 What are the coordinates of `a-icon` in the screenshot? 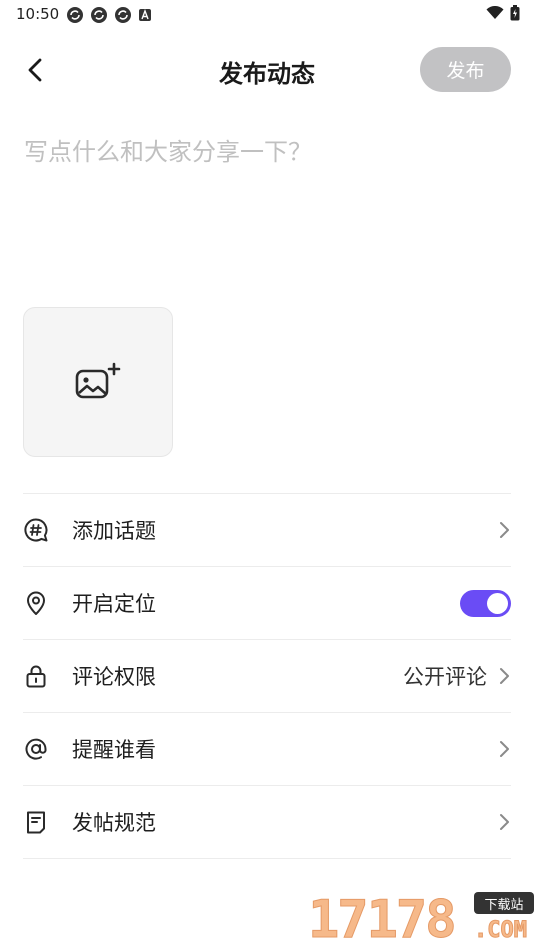 It's located at (145, 15).